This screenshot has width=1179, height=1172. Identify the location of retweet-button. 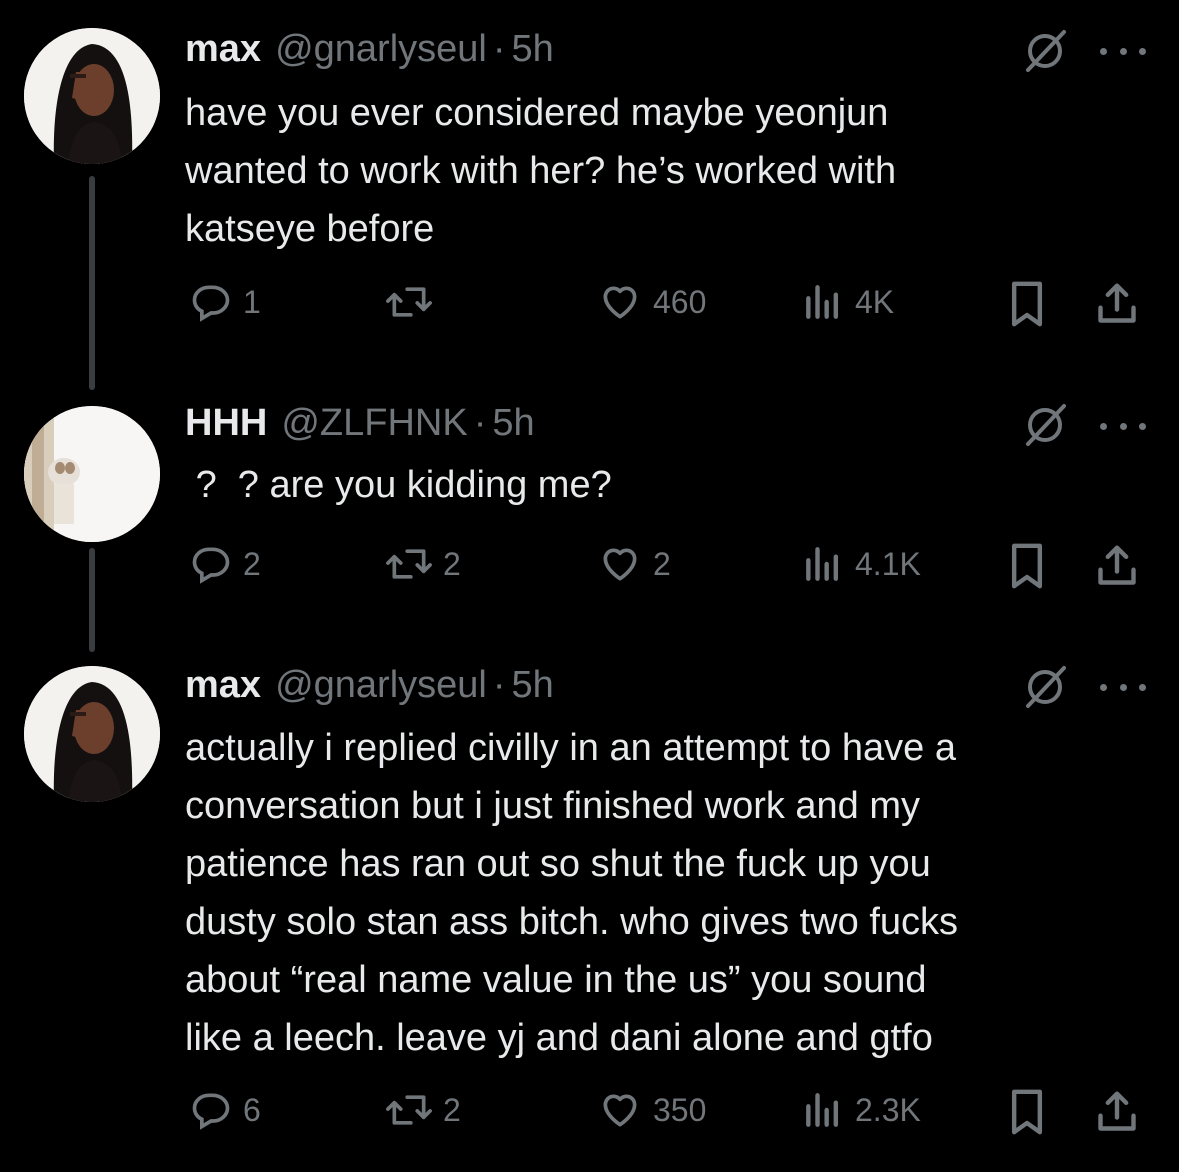
(414, 302).